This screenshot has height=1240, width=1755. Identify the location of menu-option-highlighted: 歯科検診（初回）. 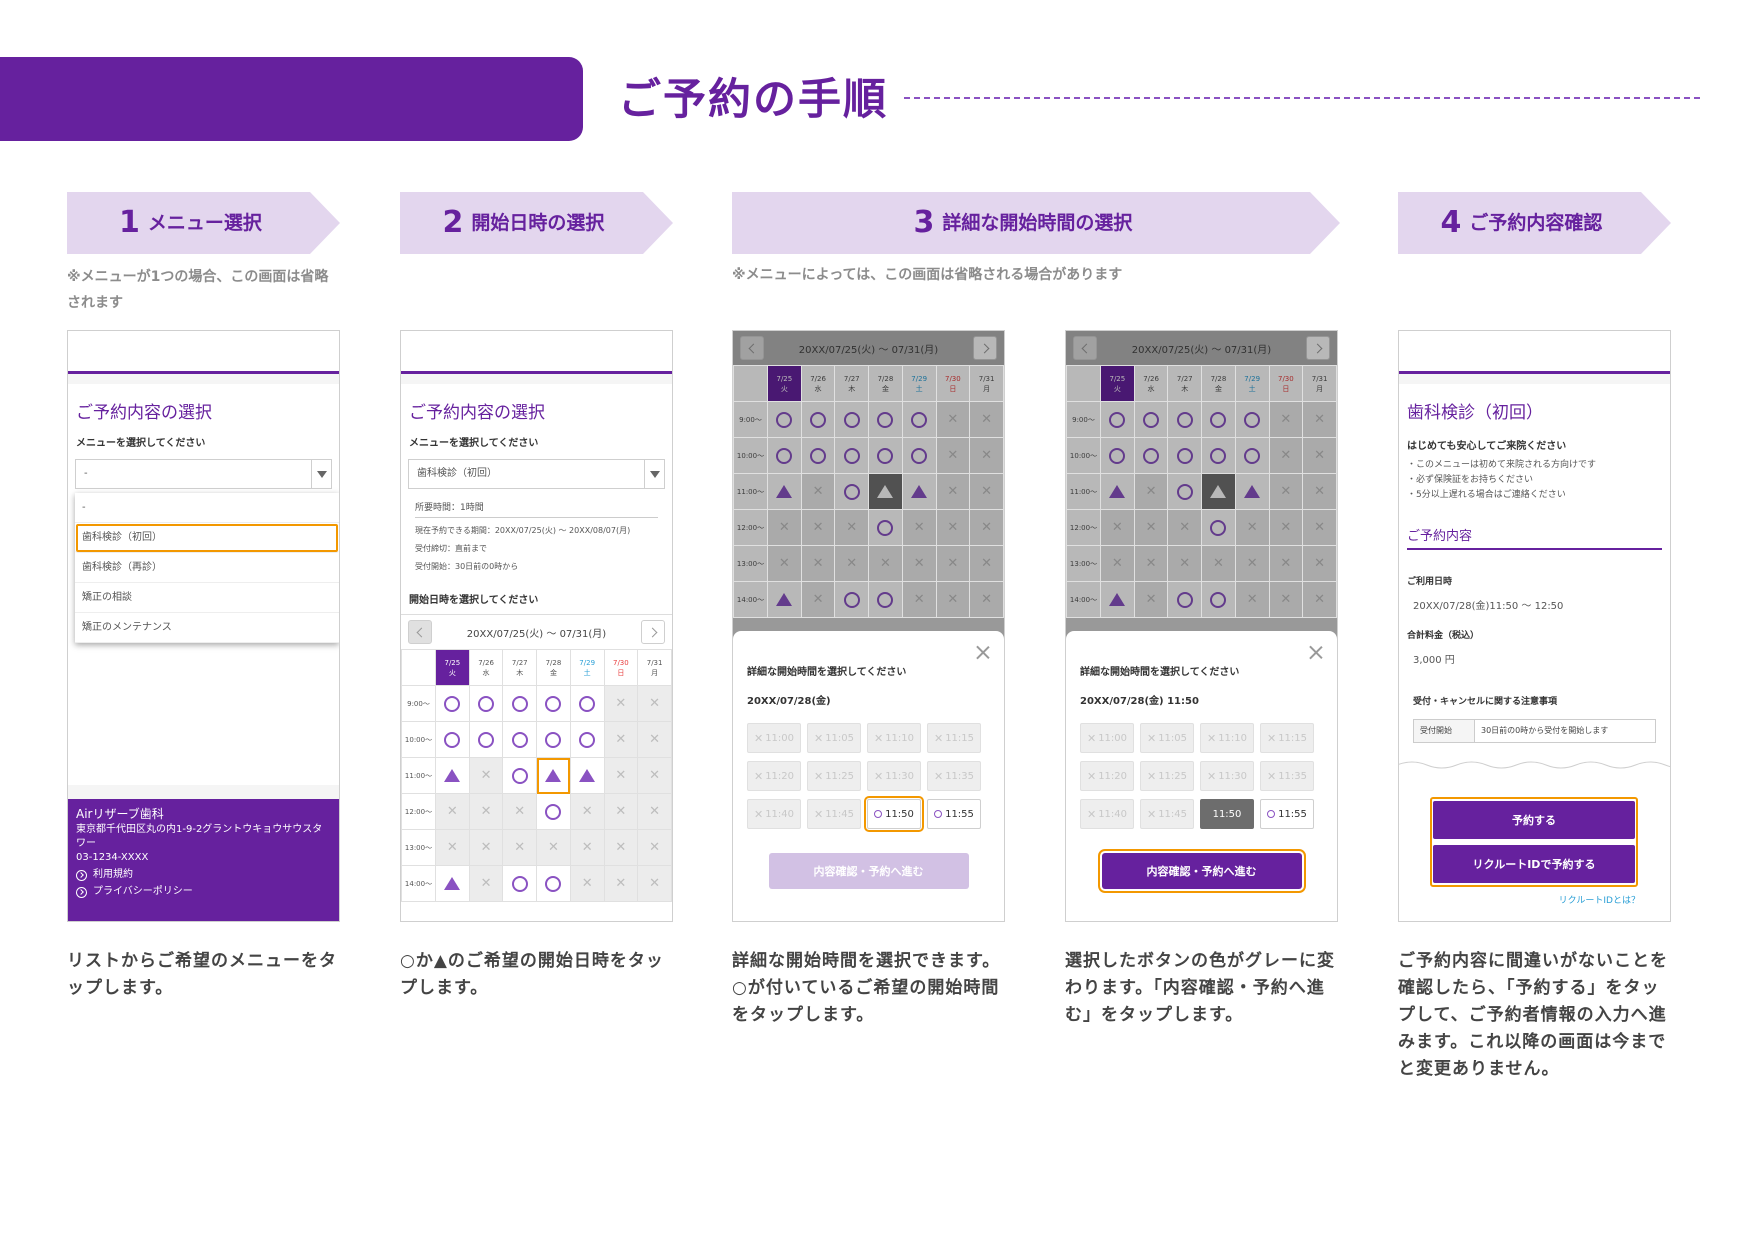
(207, 538).